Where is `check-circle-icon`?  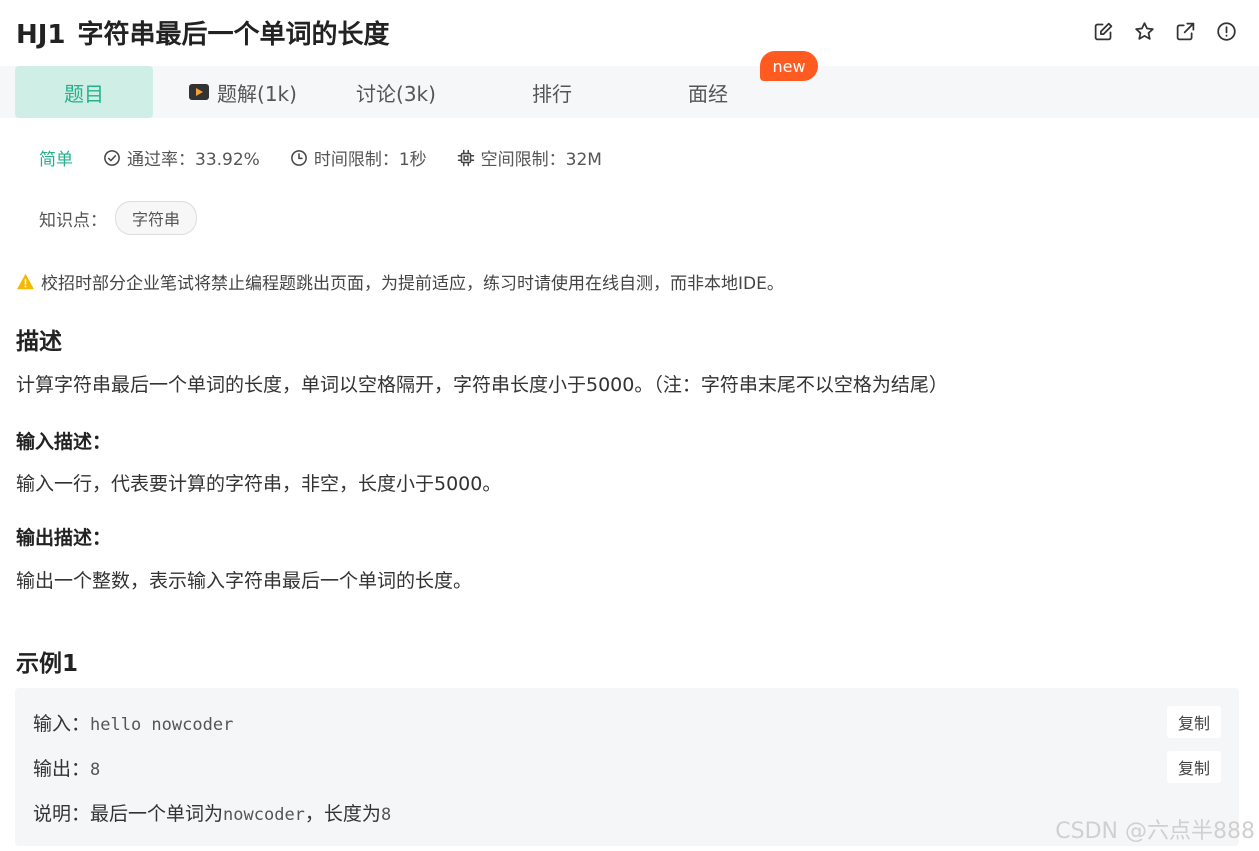 check-circle-icon is located at coordinates (112, 157).